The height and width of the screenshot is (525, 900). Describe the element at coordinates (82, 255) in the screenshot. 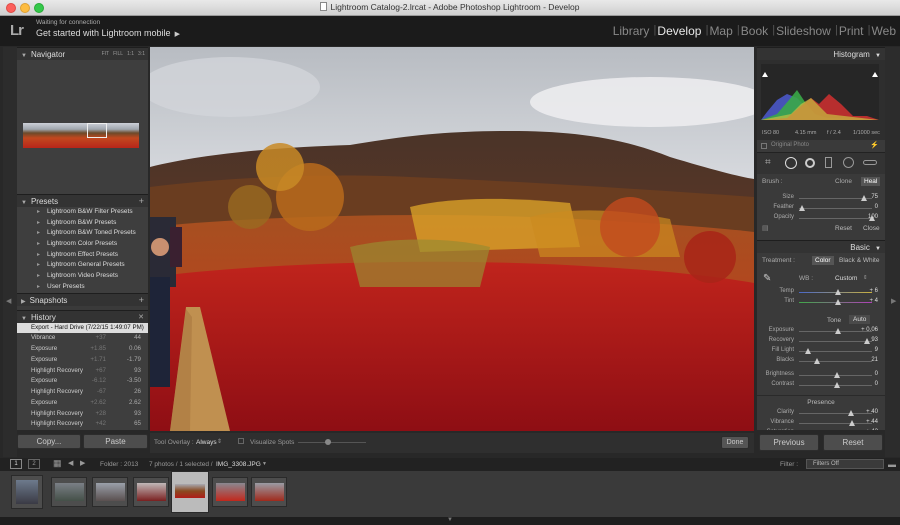

I see `preset-folder: Lightroom Effect Presets` at that location.